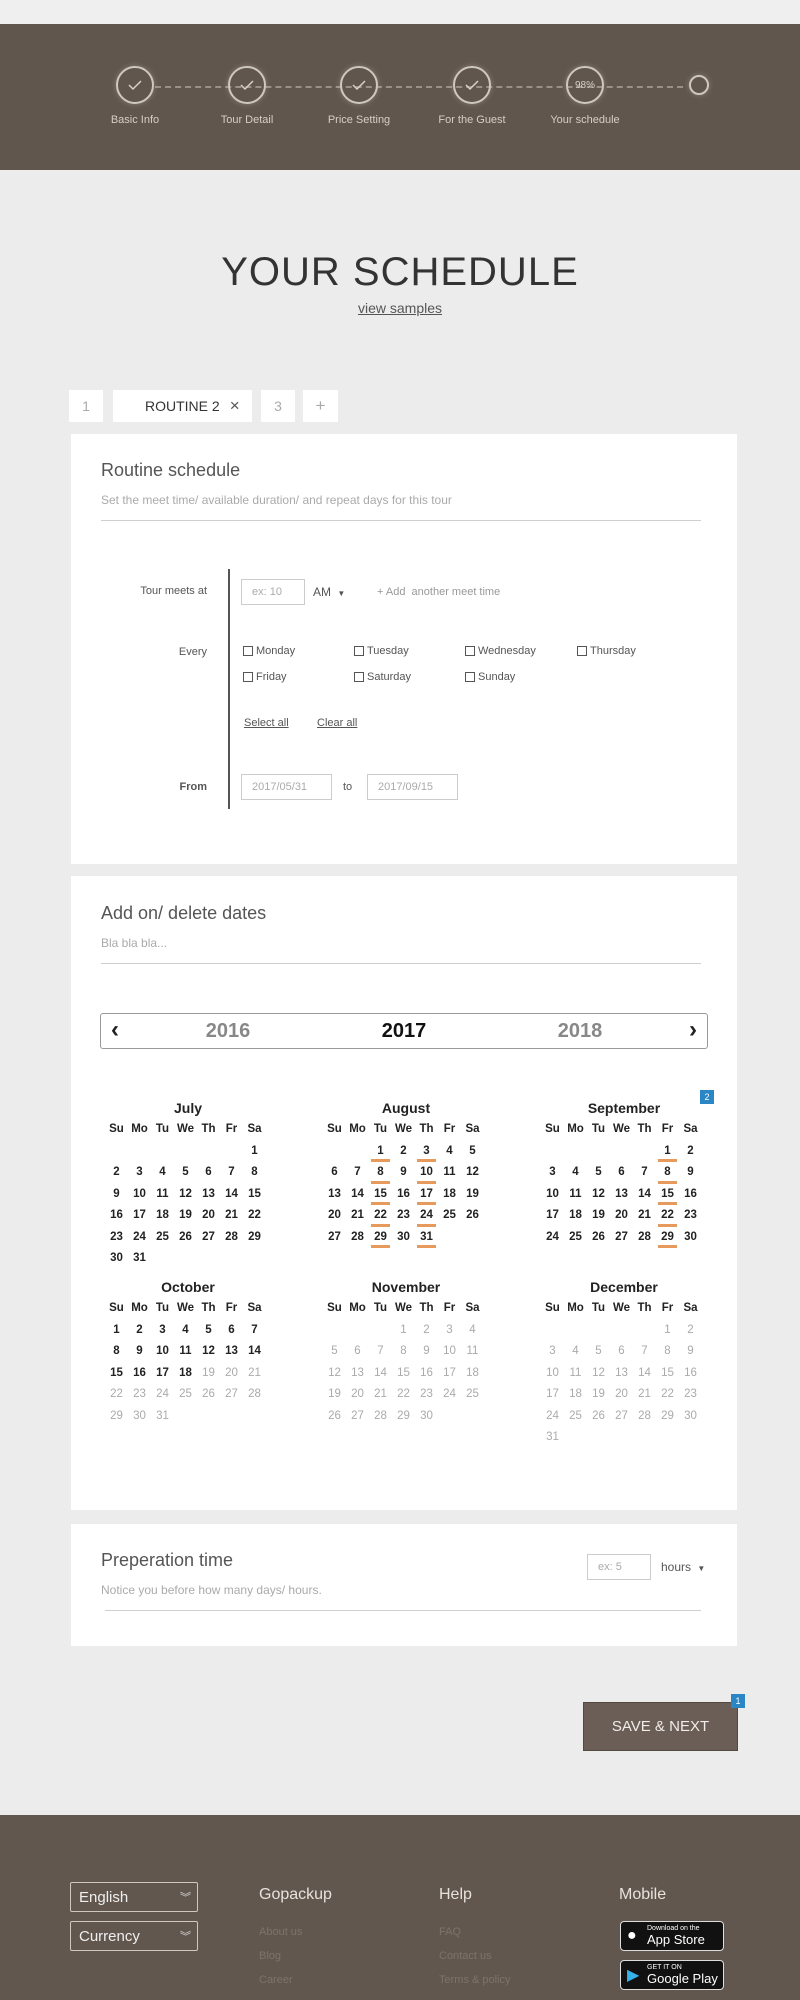 The image size is (800, 2000). I want to click on app-store-button: ● Download on the App Store, so click(672, 1936).